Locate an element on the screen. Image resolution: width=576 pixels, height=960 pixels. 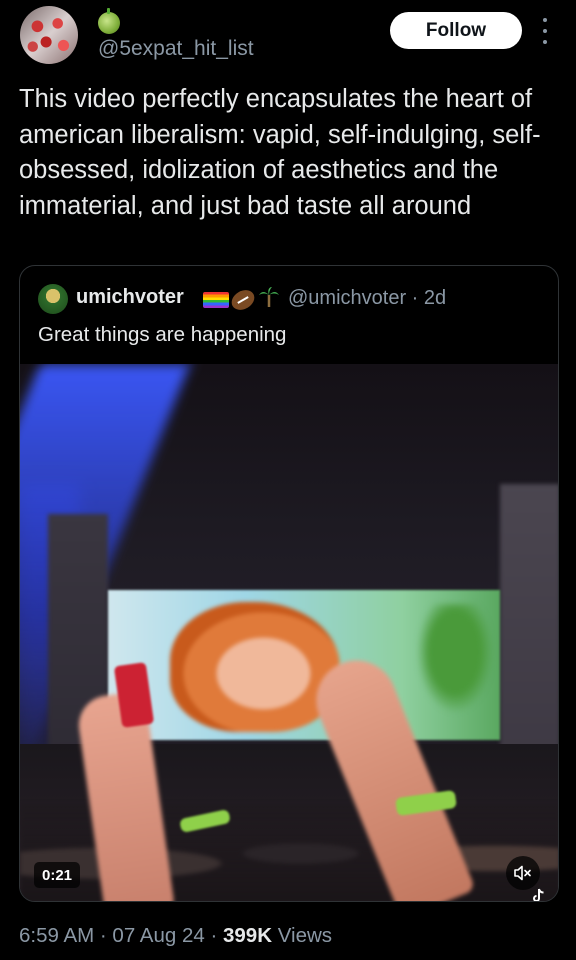
more-options-icon is located at coordinates (545, 31).